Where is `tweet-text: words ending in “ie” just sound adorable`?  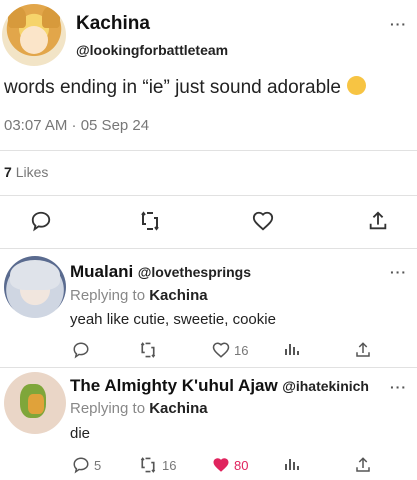
tweet-text: words ending in “ie” just sound adorable is located at coordinates (185, 87).